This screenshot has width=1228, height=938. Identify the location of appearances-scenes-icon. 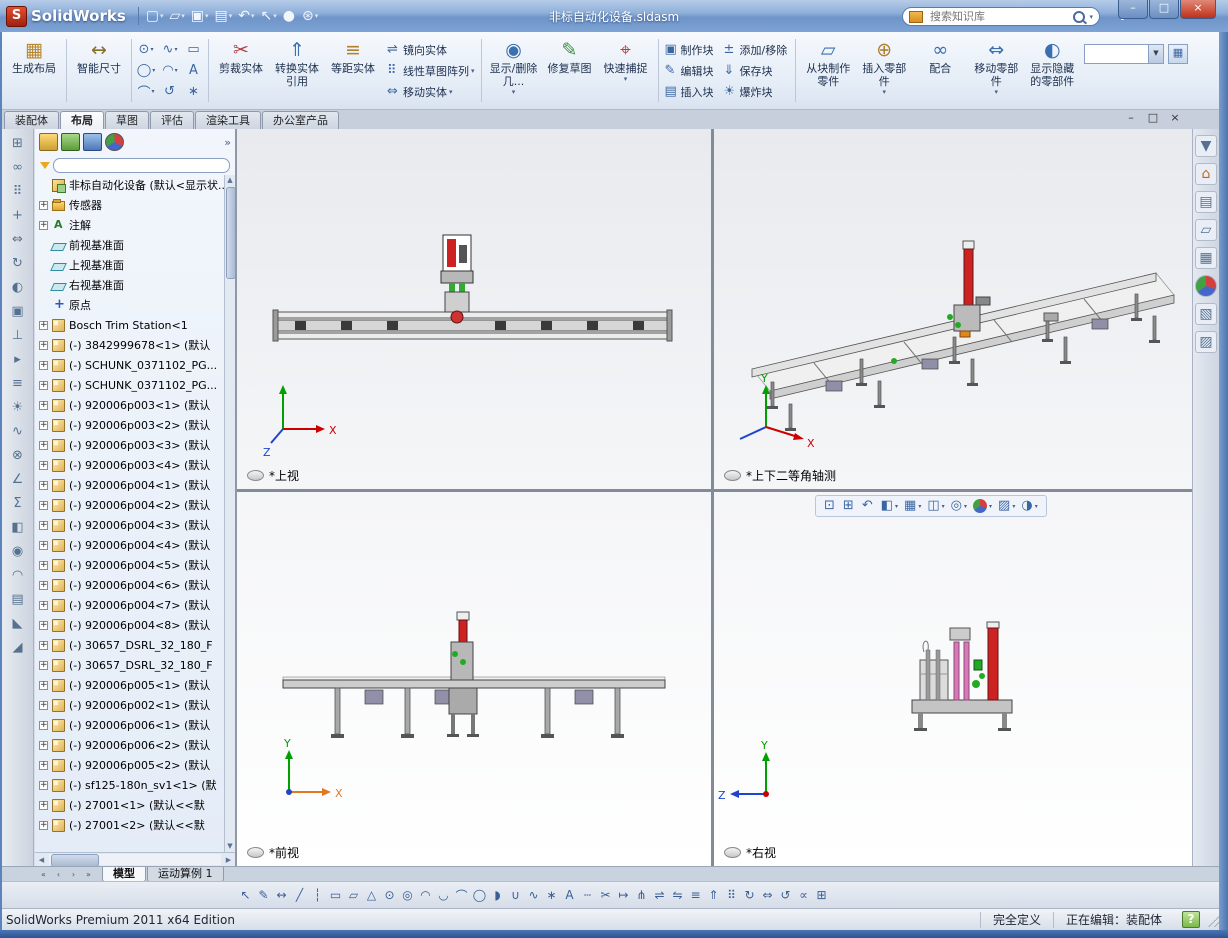
(1206, 286).